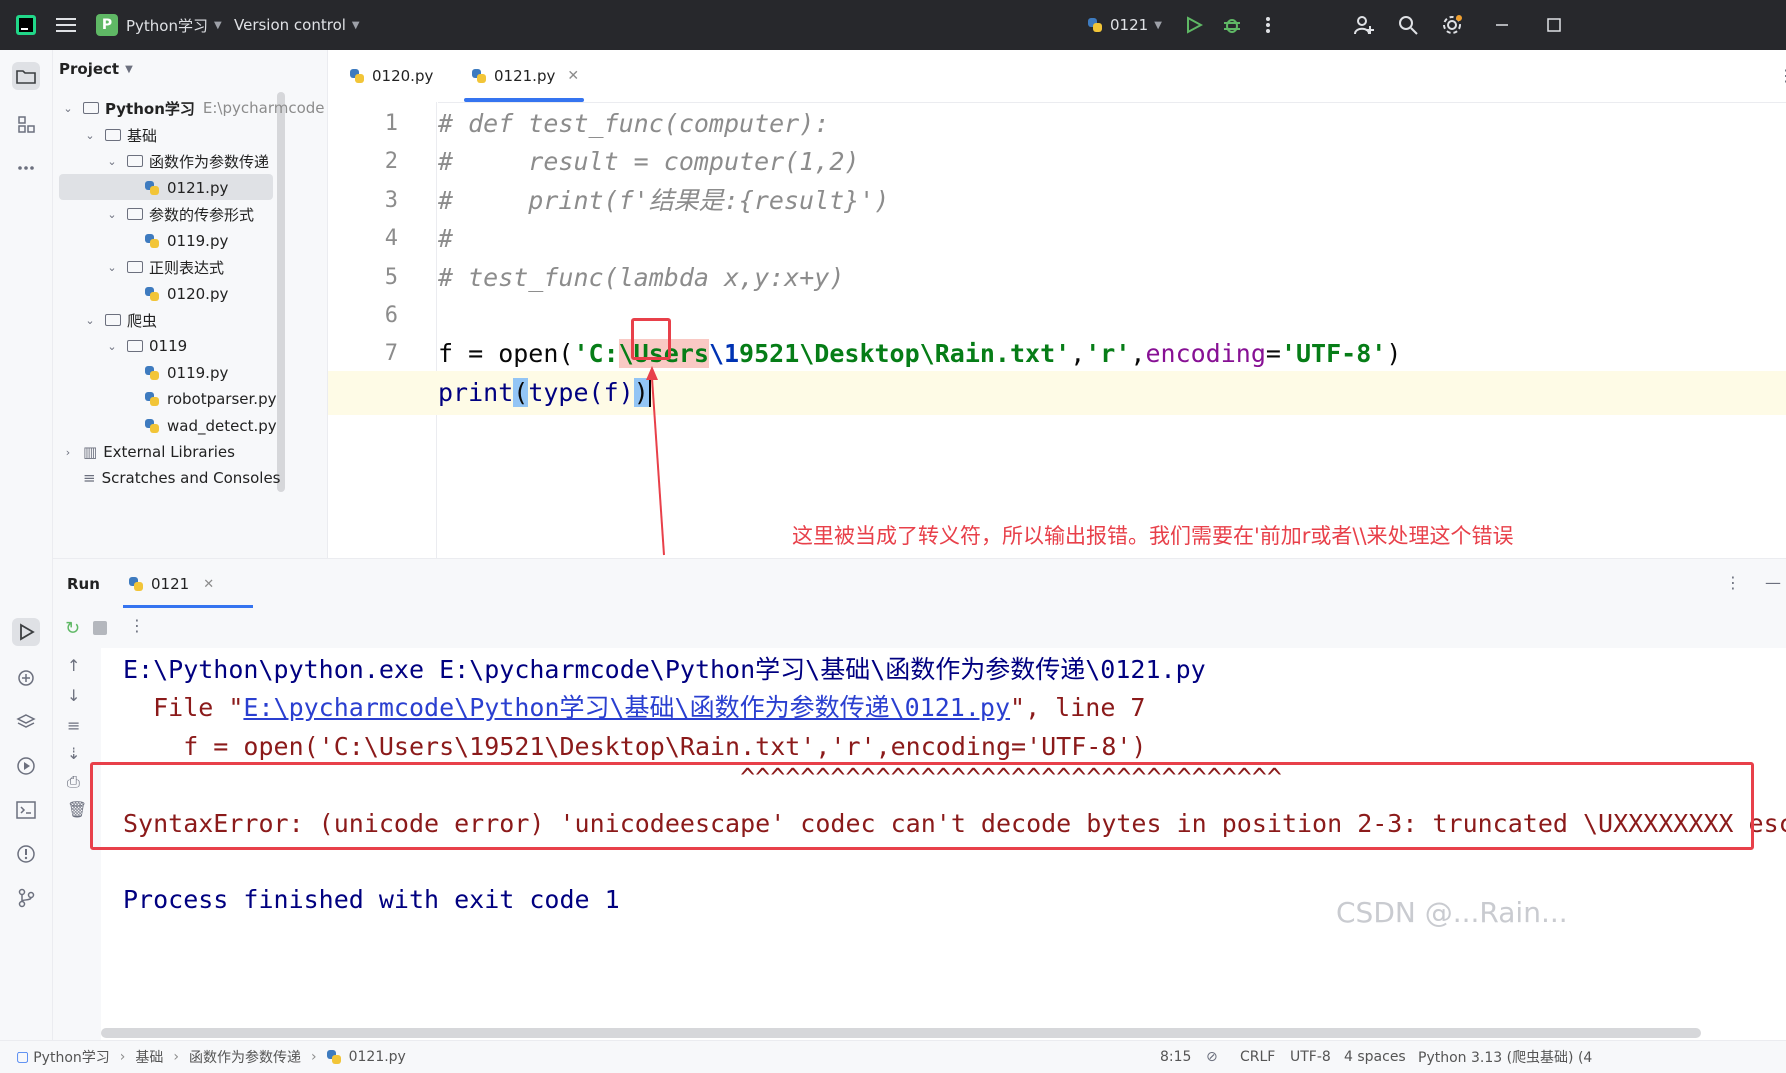 The image size is (1786, 1073). I want to click on maximize-icon, so click(1554, 25).